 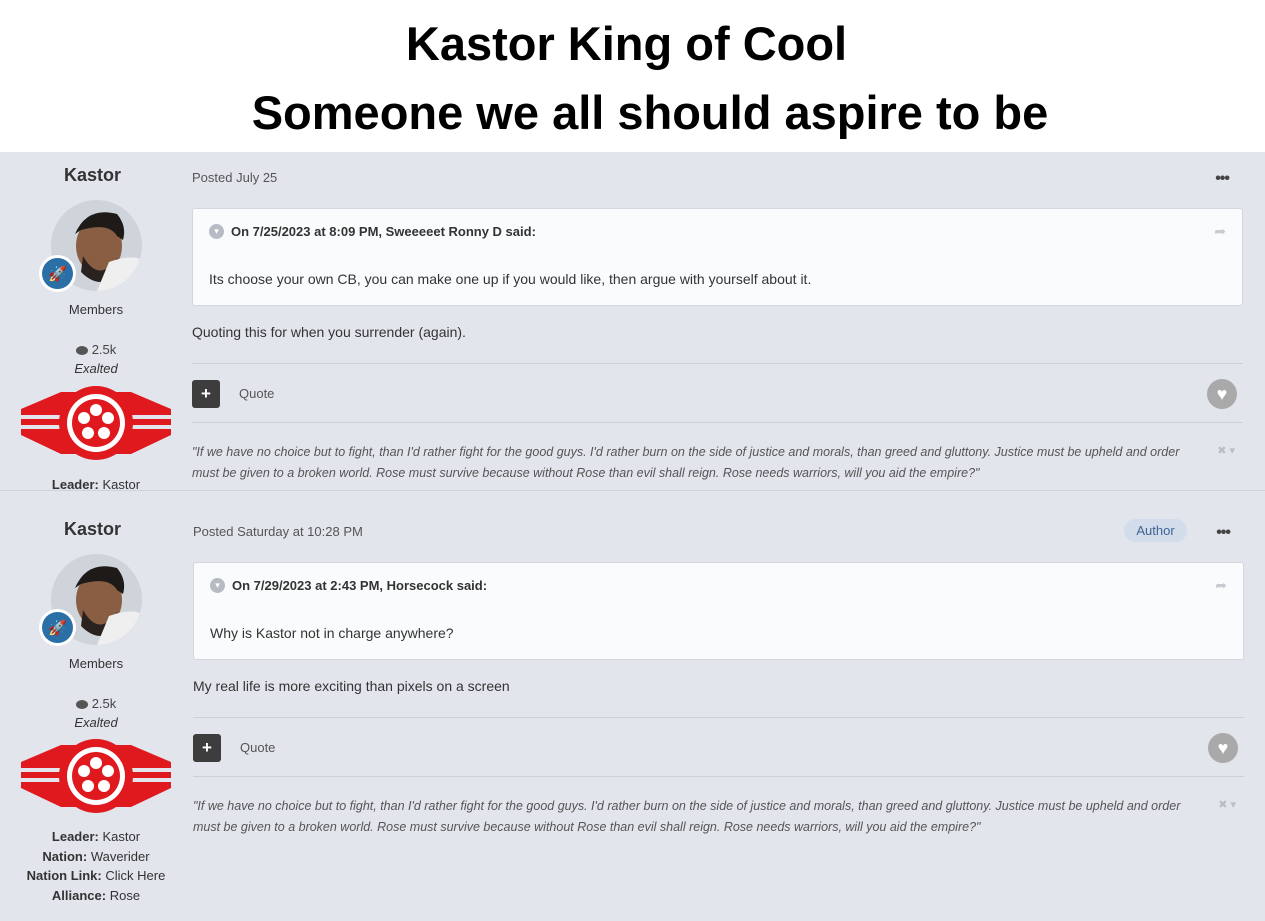 I want to click on post-date: Posted July 25, so click(x=234, y=177).